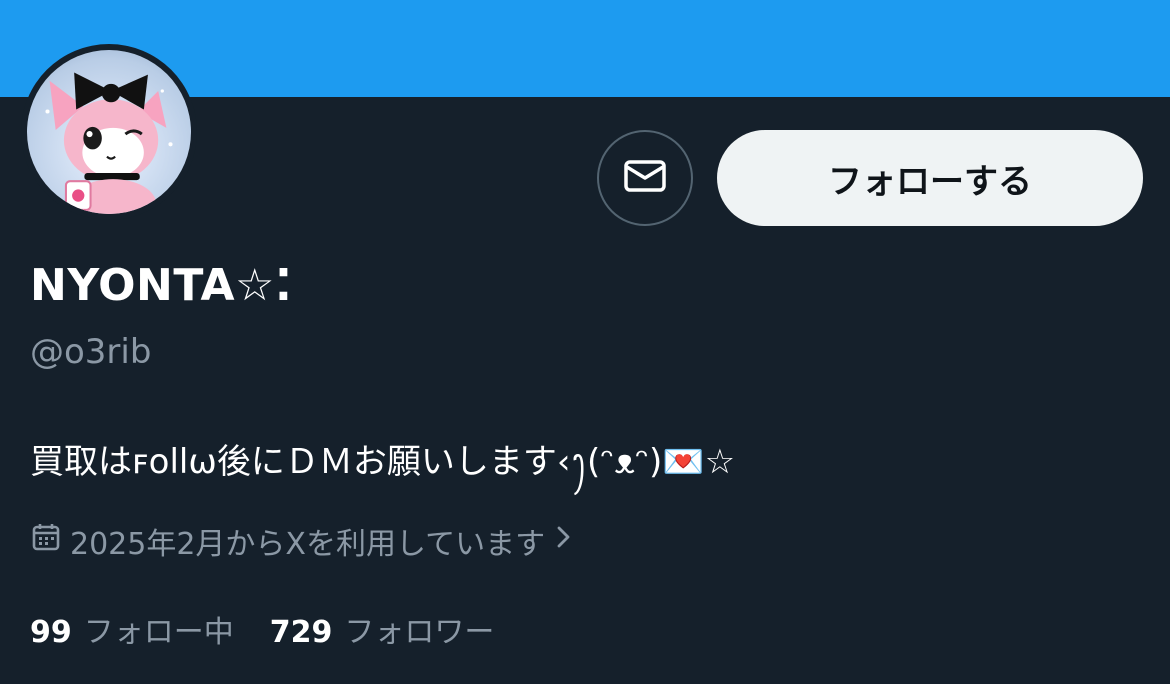 Image resolution: width=1170 pixels, height=684 pixels. What do you see at coordinates (563, 541) in the screenshot?
I see `chevron-right-icon` at bounding box center [563, 541].